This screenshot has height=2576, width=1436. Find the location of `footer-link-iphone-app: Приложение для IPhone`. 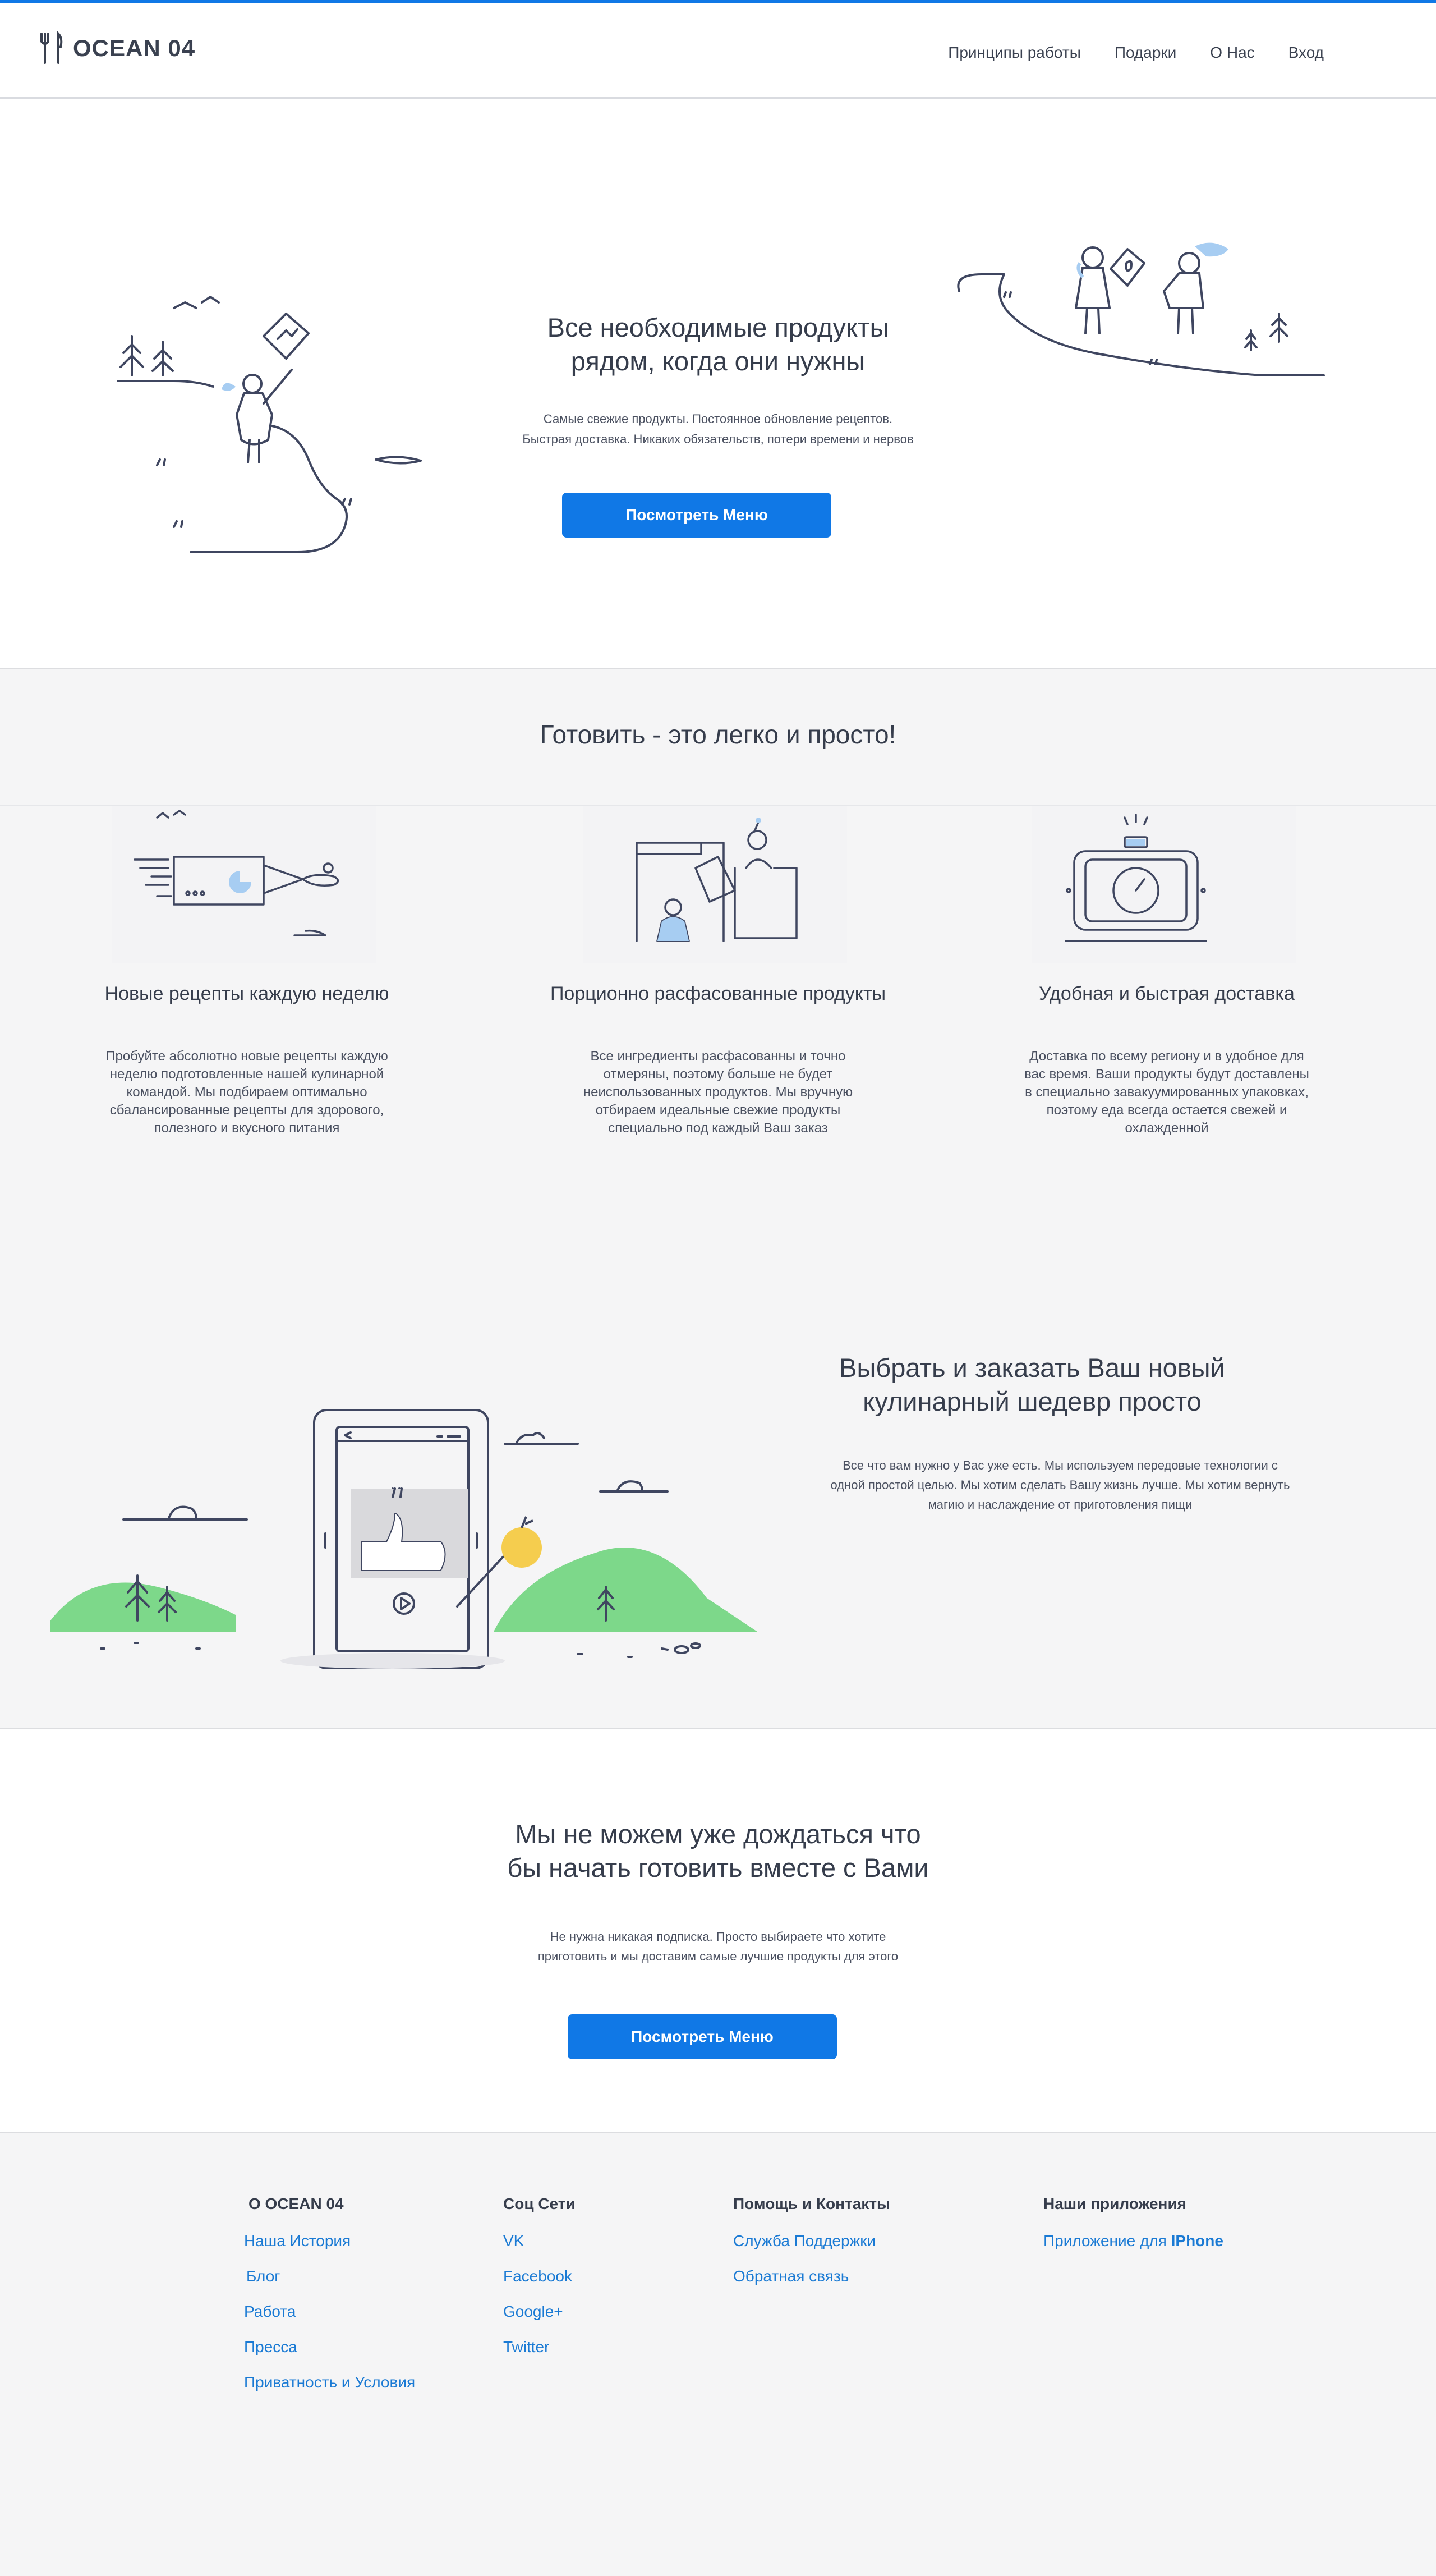

footer-link-iphone-app: Приложение для IPhone is located at coordinates (1133, 2241).